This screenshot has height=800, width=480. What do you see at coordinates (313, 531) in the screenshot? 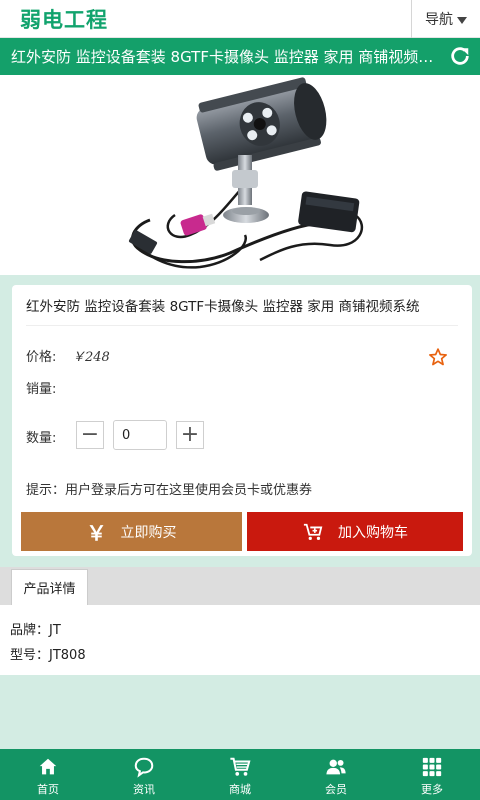
I see `cart-plus-icon` at bounding box center [313, 531].